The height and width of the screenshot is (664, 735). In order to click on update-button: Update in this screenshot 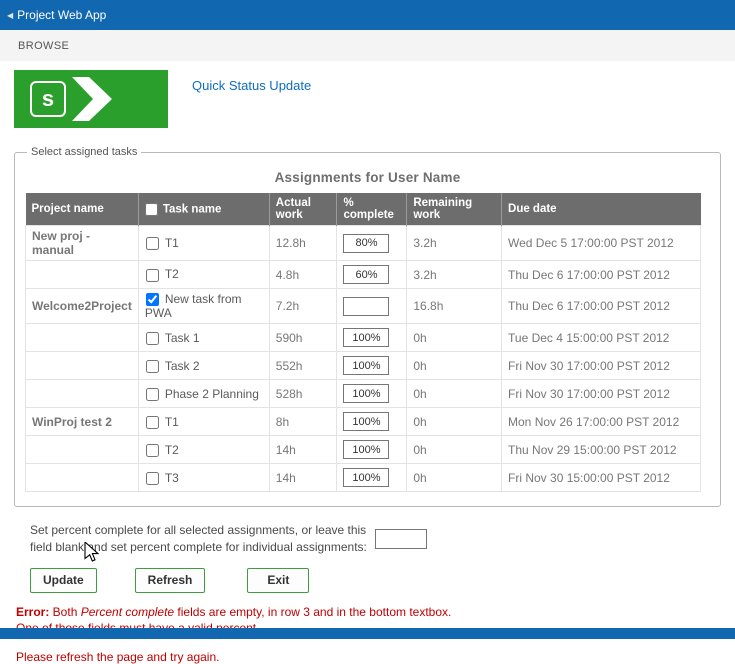, I will do `click(63, 580)`.